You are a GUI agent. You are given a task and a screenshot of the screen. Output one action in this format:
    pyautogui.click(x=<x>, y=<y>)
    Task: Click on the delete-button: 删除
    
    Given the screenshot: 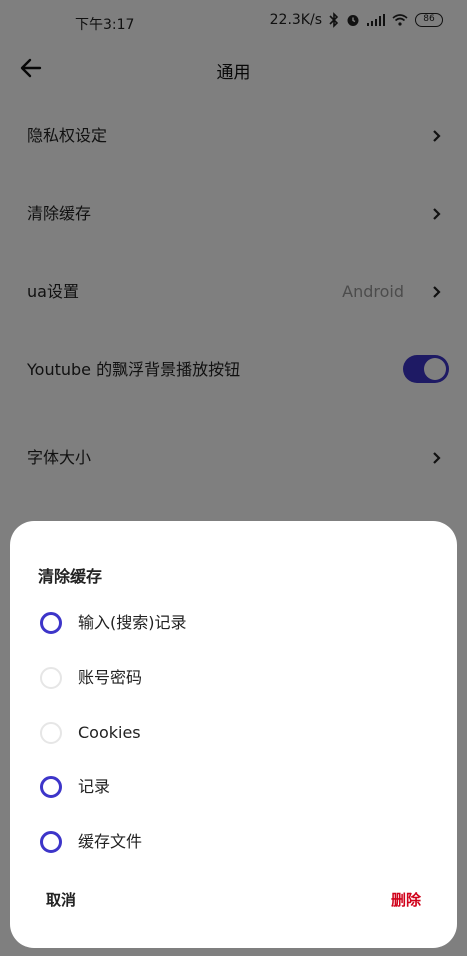 What is the action you would take?
    pyautogui.click(x=406, y=899)
    